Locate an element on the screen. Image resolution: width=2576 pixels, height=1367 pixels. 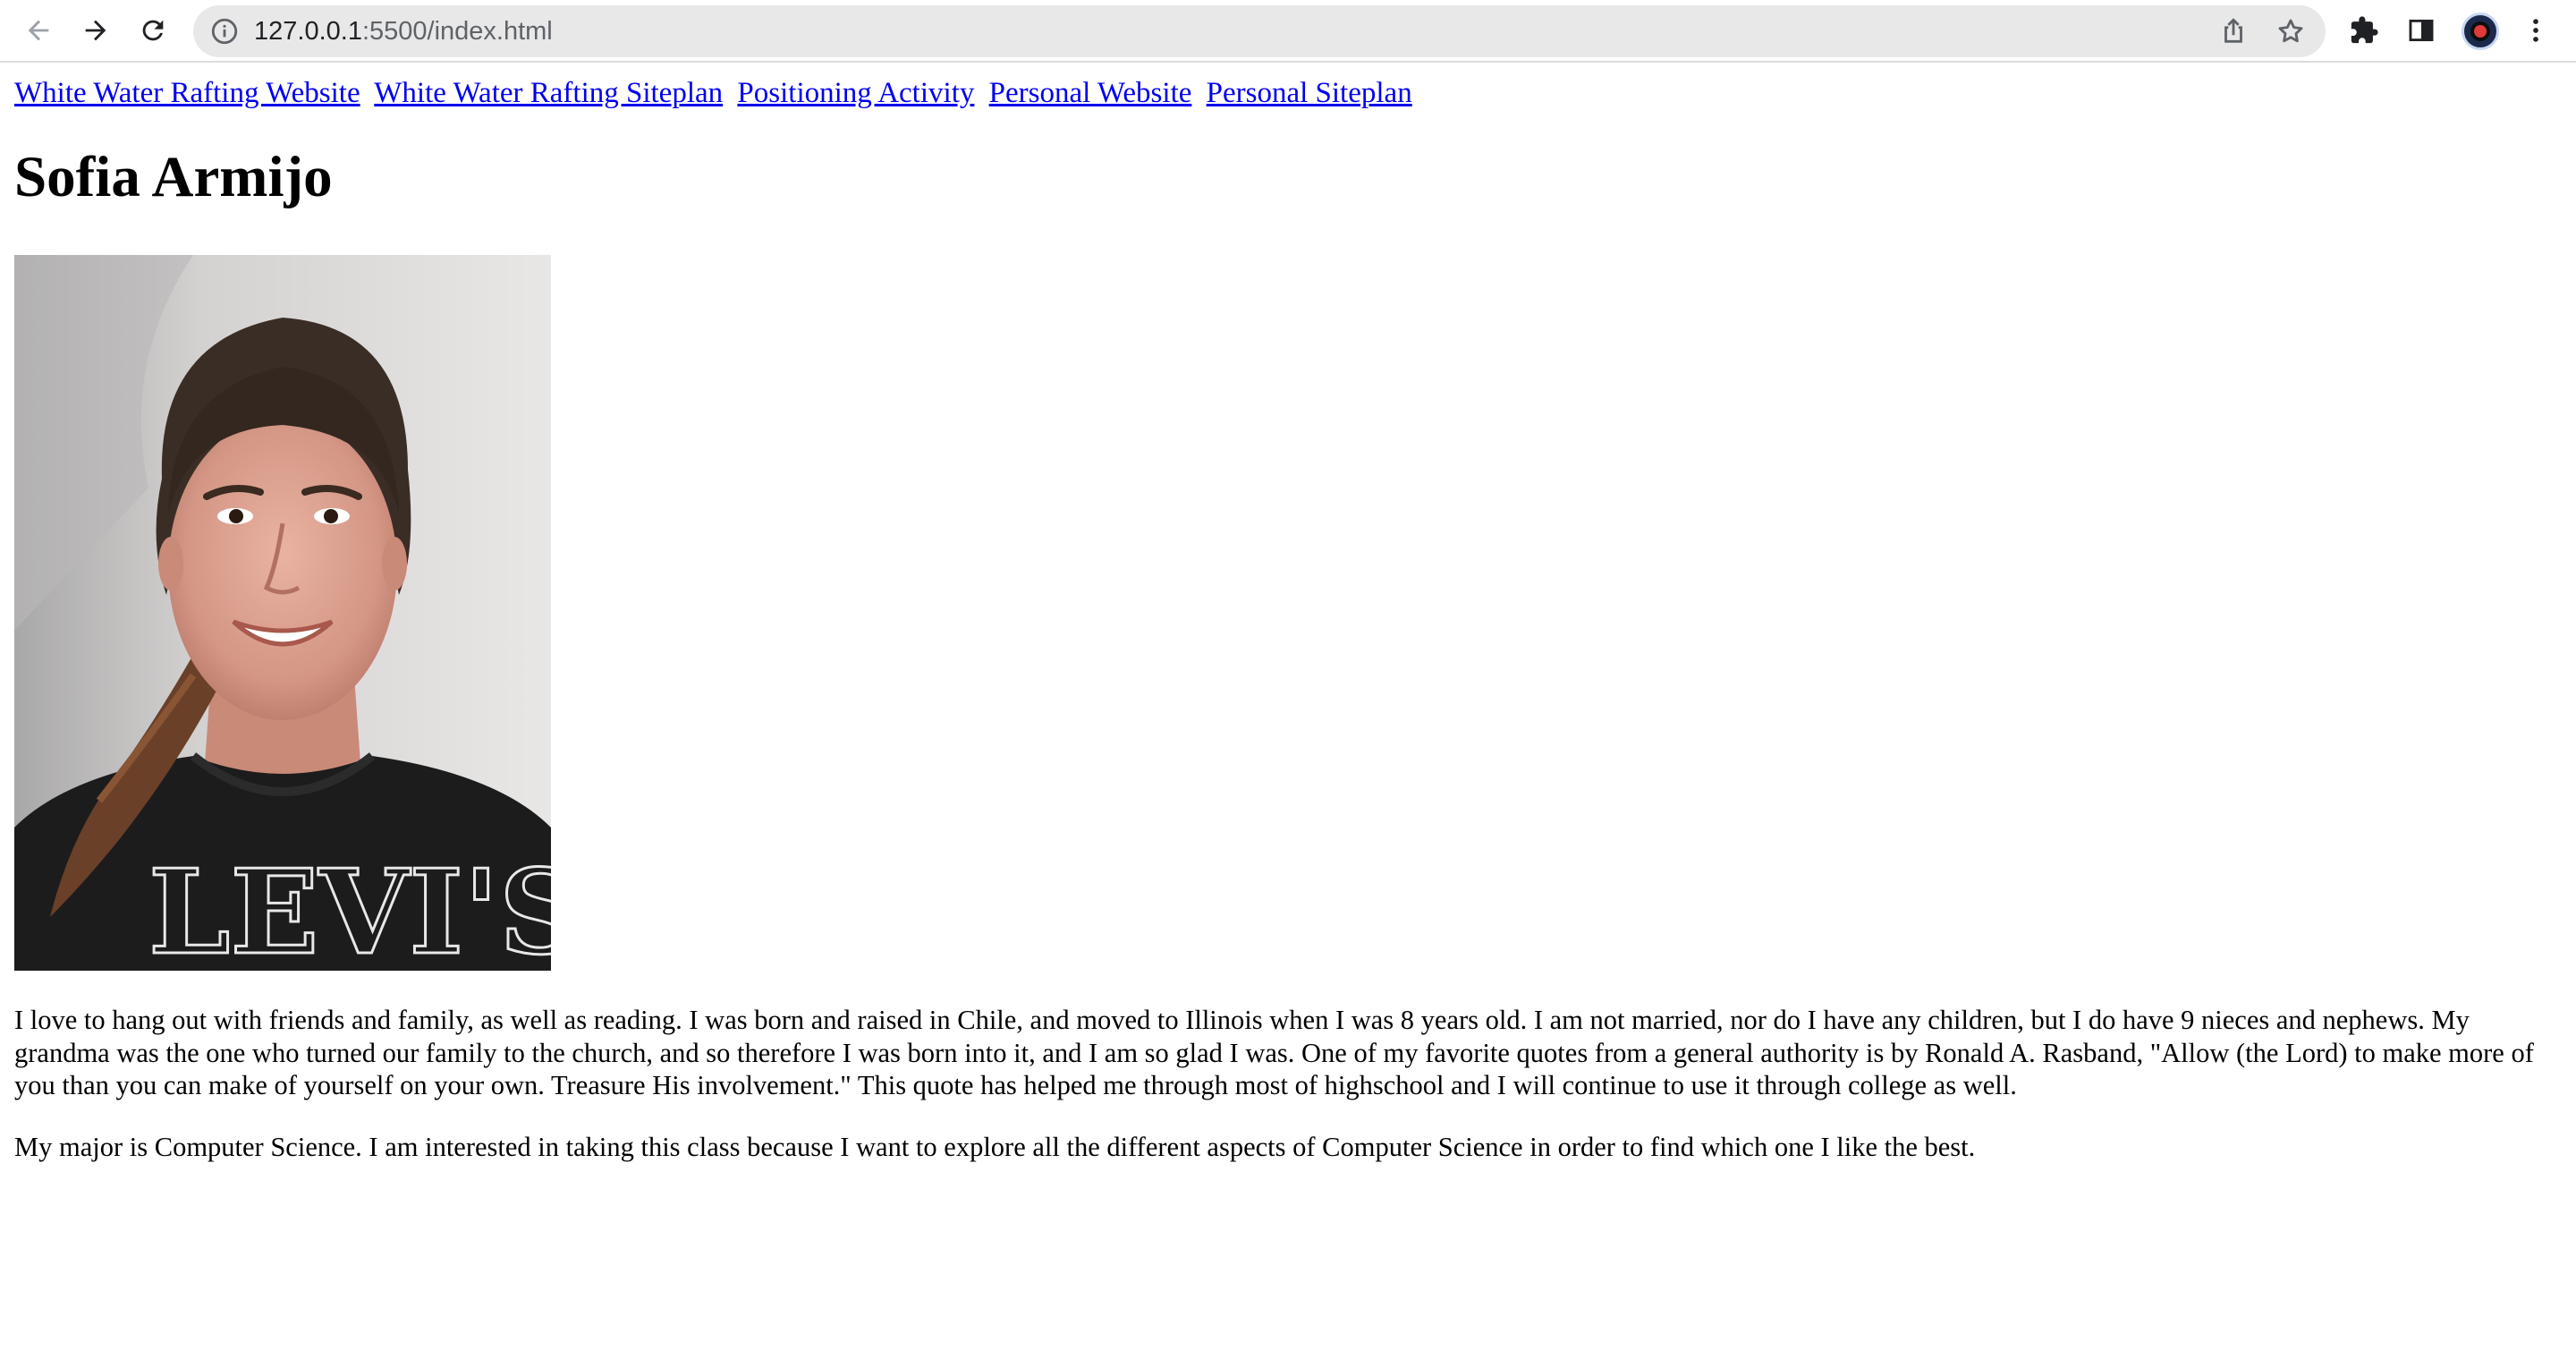
reload-button is located at coordinates (153, 30).